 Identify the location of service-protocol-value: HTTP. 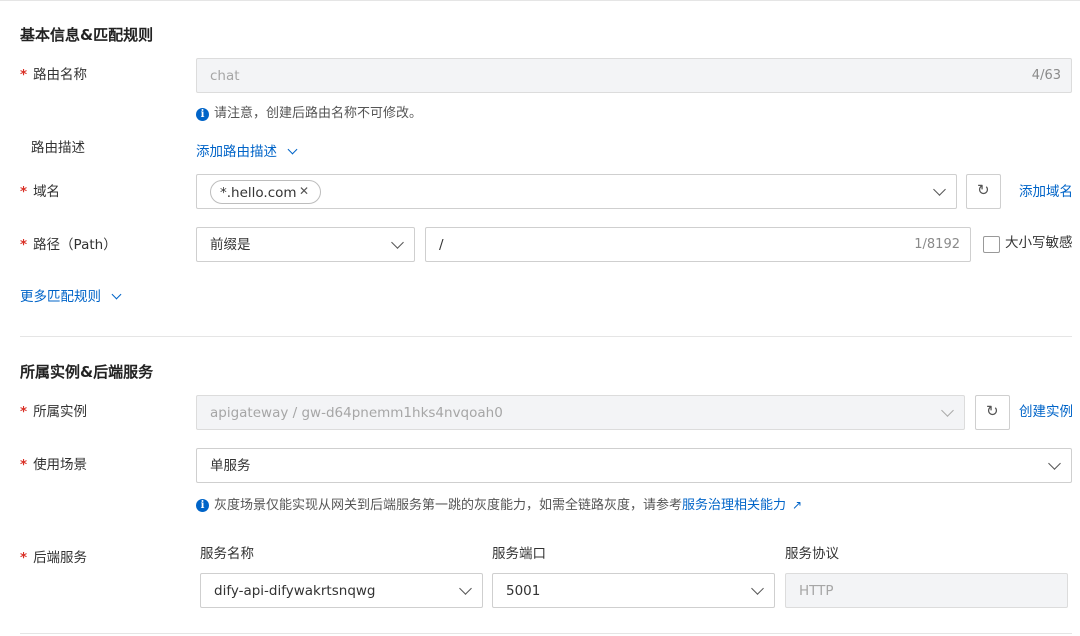
(816, 591).